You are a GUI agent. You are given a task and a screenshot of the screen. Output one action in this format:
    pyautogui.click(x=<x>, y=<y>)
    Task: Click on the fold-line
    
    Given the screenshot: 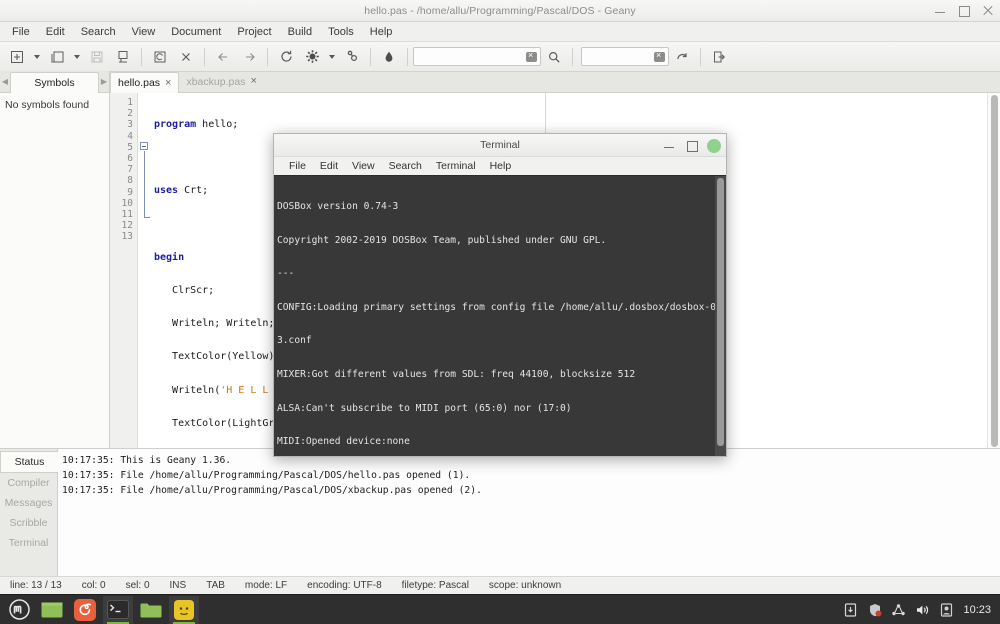 What is the action you would take?
    pyautogui.click(x=144, y=184)
    